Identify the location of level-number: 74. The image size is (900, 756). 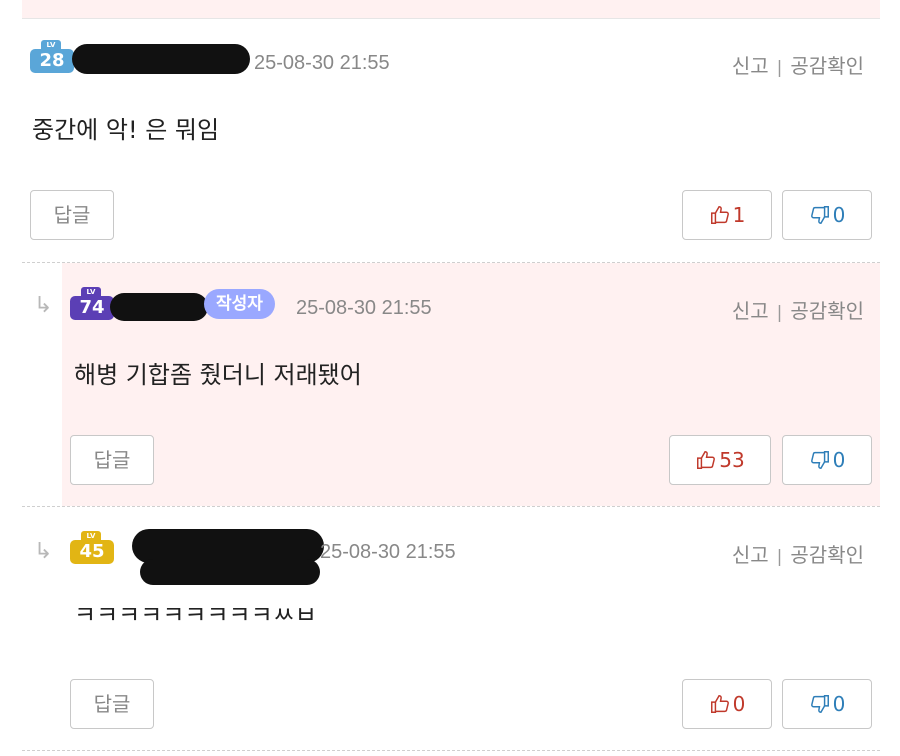
(92, 308).